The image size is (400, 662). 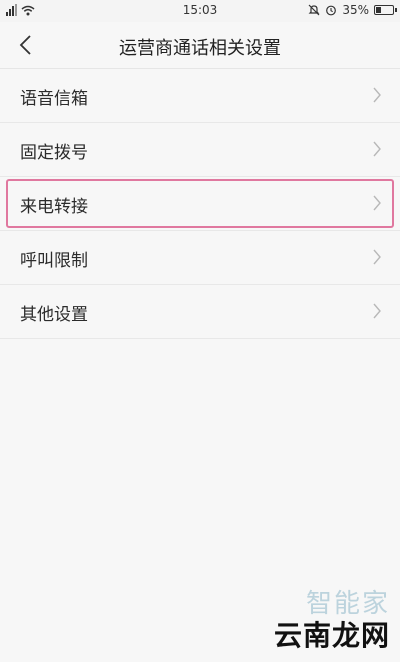 I want to click on menu-item-other-settings: 其他设置, so click(x=200, y=312).